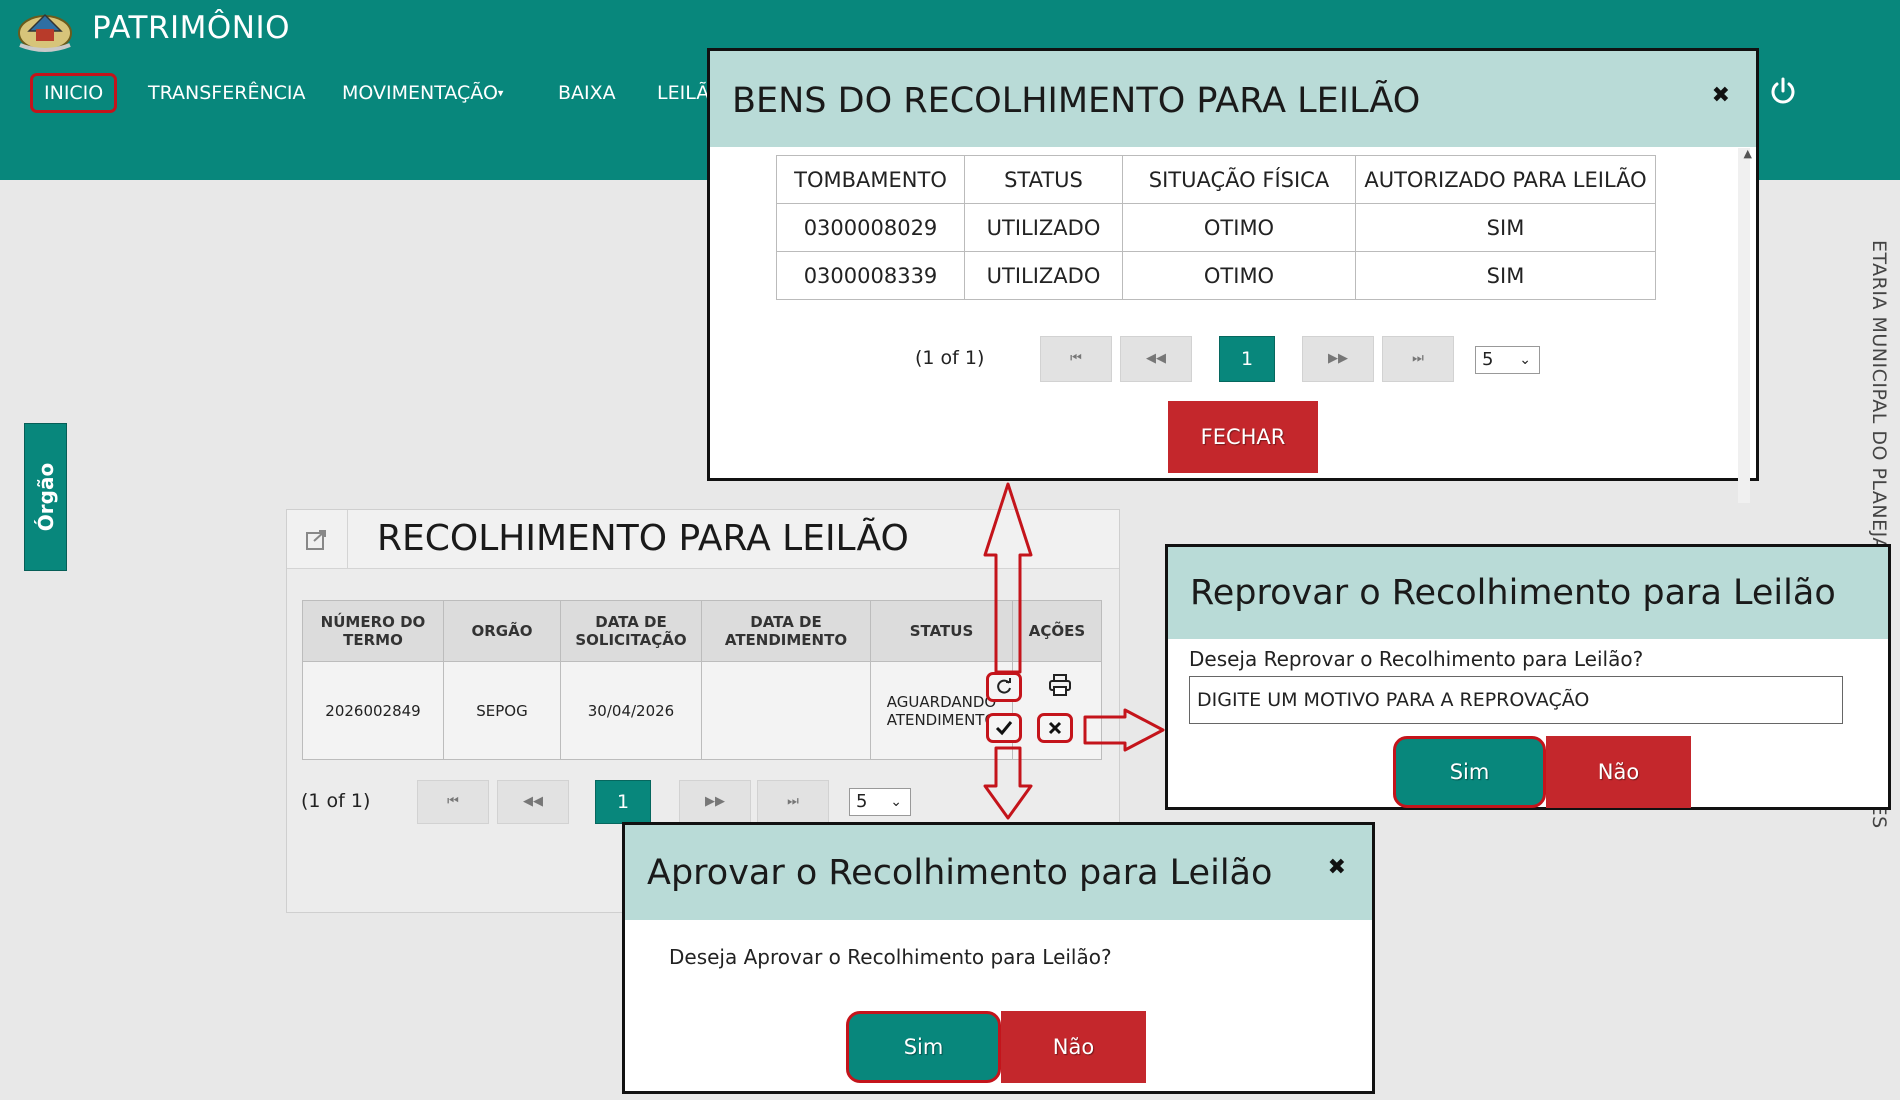 The width and height of the screenshot is (1900, 1100). I want to click on printer-icon, so click(1060, 685).